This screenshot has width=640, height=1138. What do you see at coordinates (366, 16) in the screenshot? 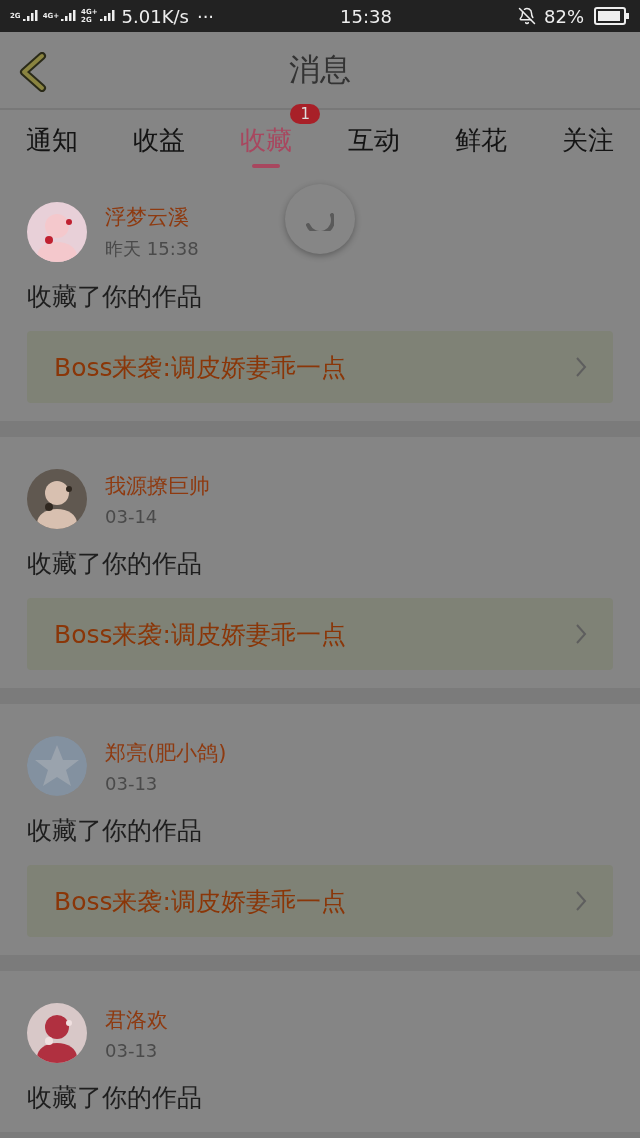
I see `clock: 15:38` at bounding box center [366, 16].